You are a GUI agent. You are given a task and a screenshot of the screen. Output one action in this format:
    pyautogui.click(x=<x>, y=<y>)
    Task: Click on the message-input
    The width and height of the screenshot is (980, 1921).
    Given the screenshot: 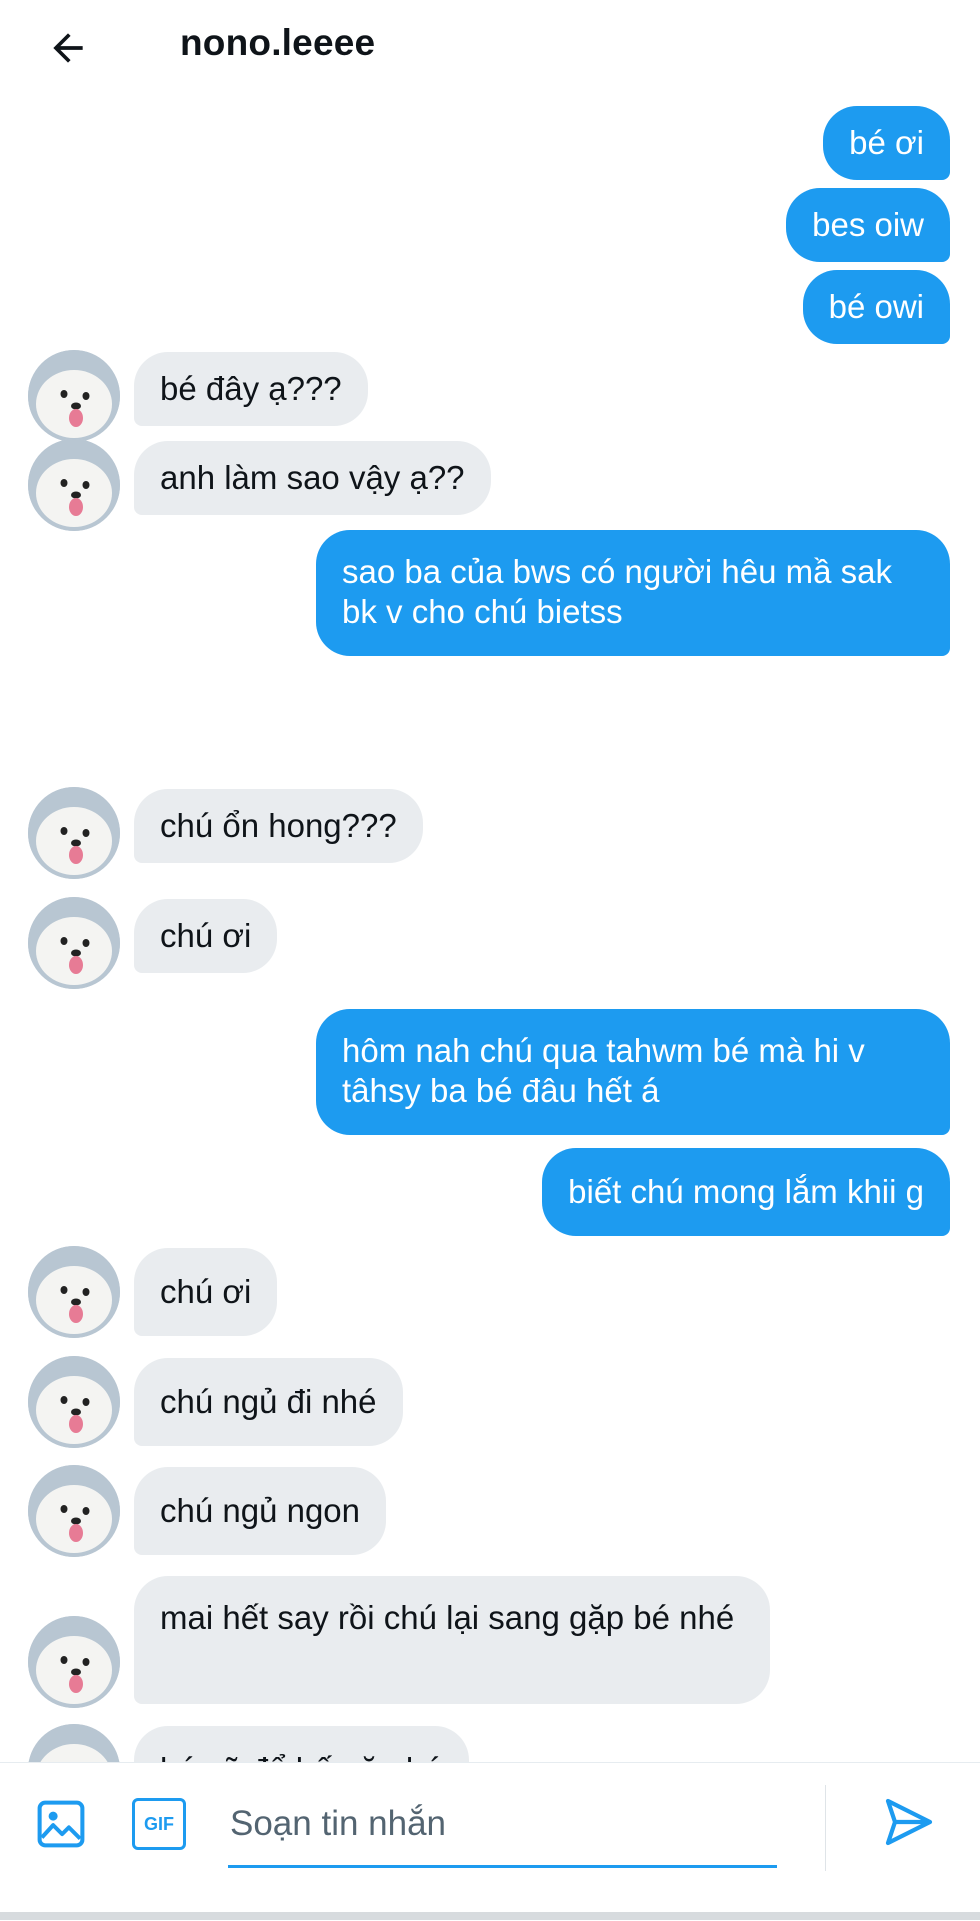 What is the action you would take?
    pyautogui.click(x=502, y=1825)
    